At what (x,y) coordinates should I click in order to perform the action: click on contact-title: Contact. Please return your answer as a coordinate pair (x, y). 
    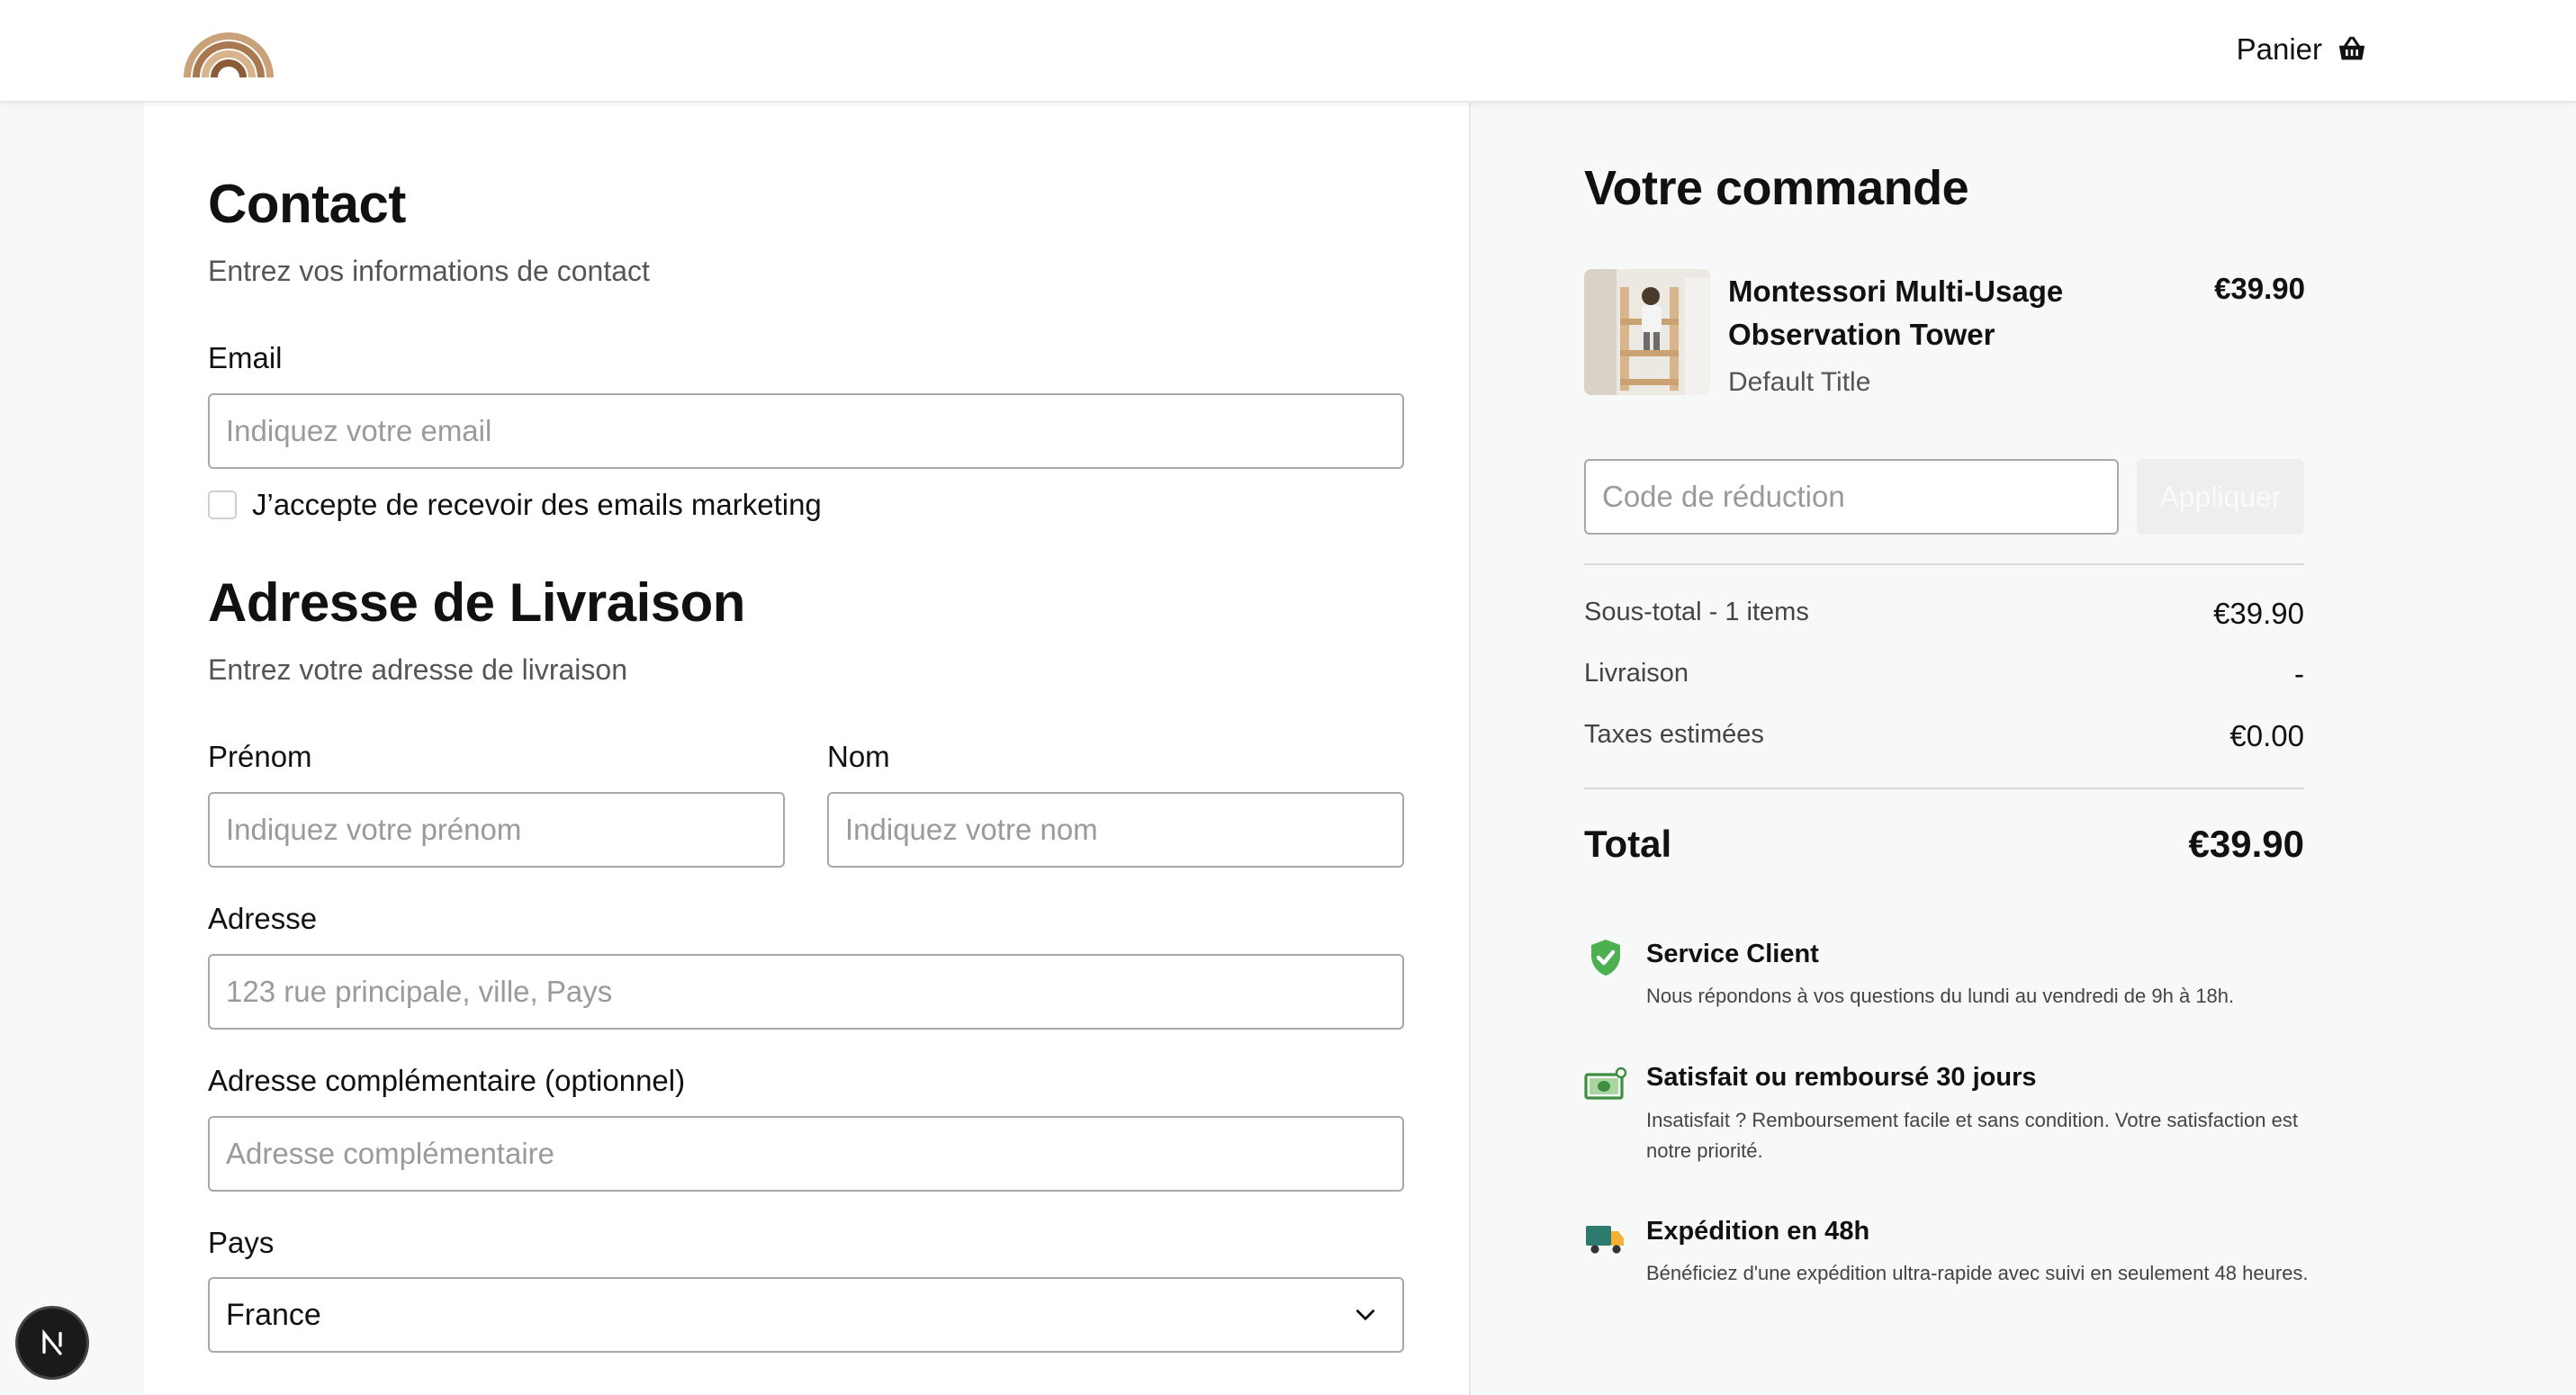
    Looking at the image, I should click on (307, 204).